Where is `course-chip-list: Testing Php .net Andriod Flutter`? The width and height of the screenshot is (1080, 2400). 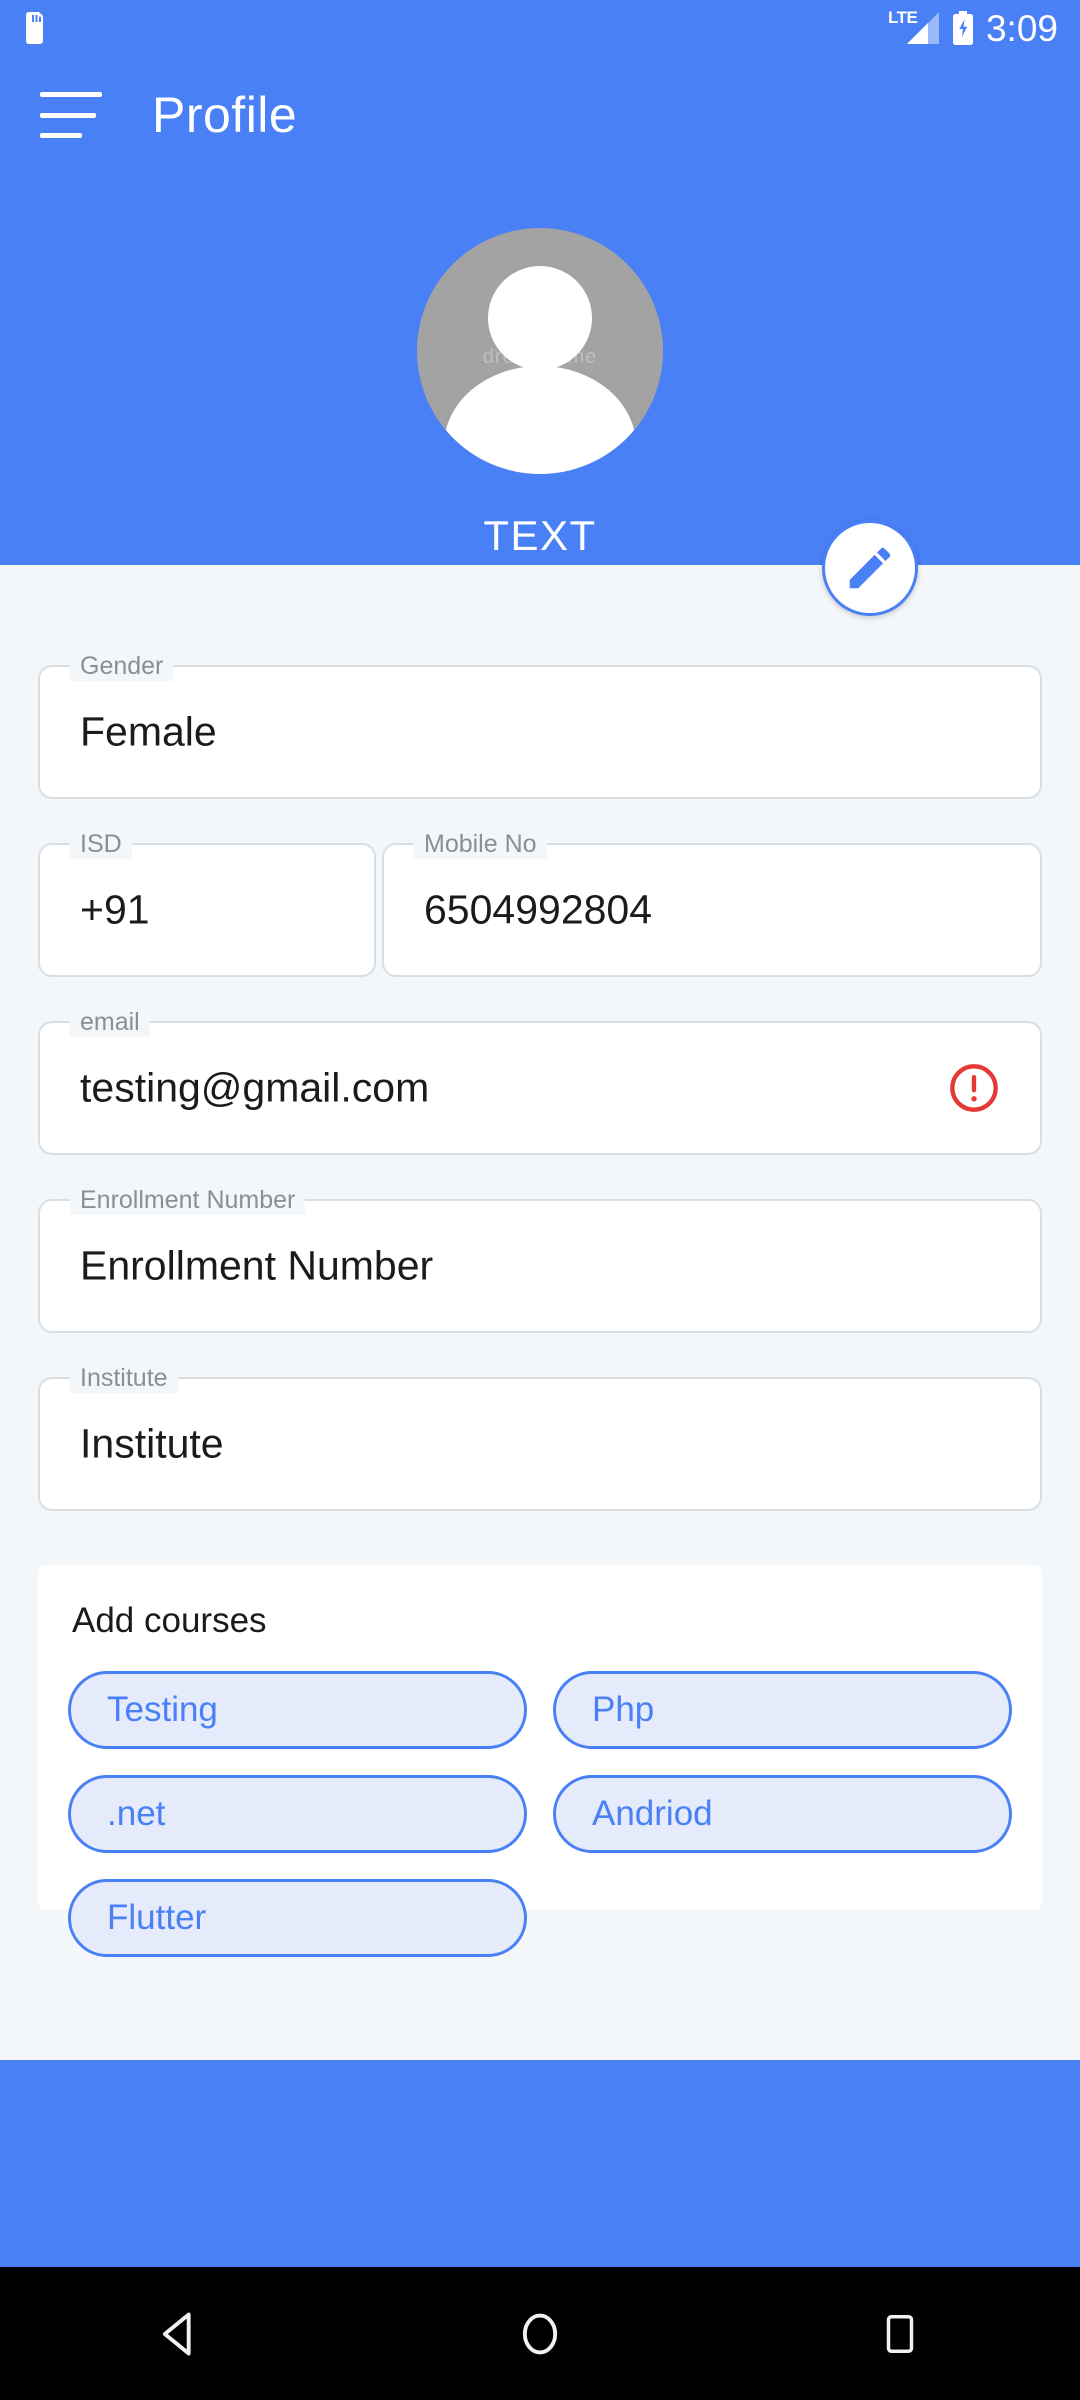 course-chip-list: Testing Php .net Andriod Flutter is located at coordinates (540, 1814).